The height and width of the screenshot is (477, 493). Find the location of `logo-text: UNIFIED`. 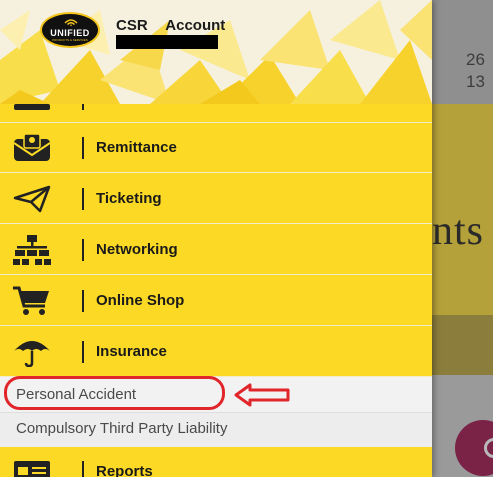

logo-text: UNIFIED is located at coordinates (70, 33).